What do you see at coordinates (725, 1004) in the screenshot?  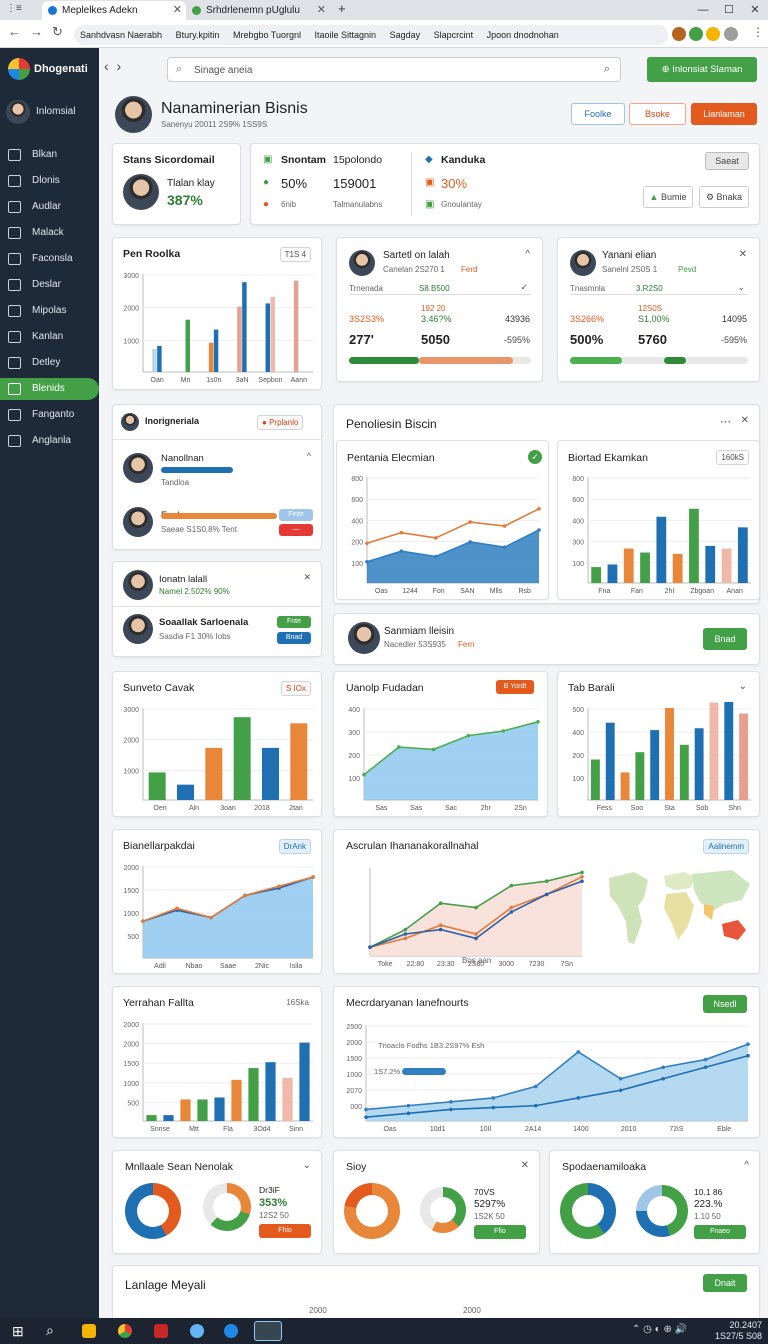 I see `chart-button: Nsedl` at bounding box center [725, 1004].